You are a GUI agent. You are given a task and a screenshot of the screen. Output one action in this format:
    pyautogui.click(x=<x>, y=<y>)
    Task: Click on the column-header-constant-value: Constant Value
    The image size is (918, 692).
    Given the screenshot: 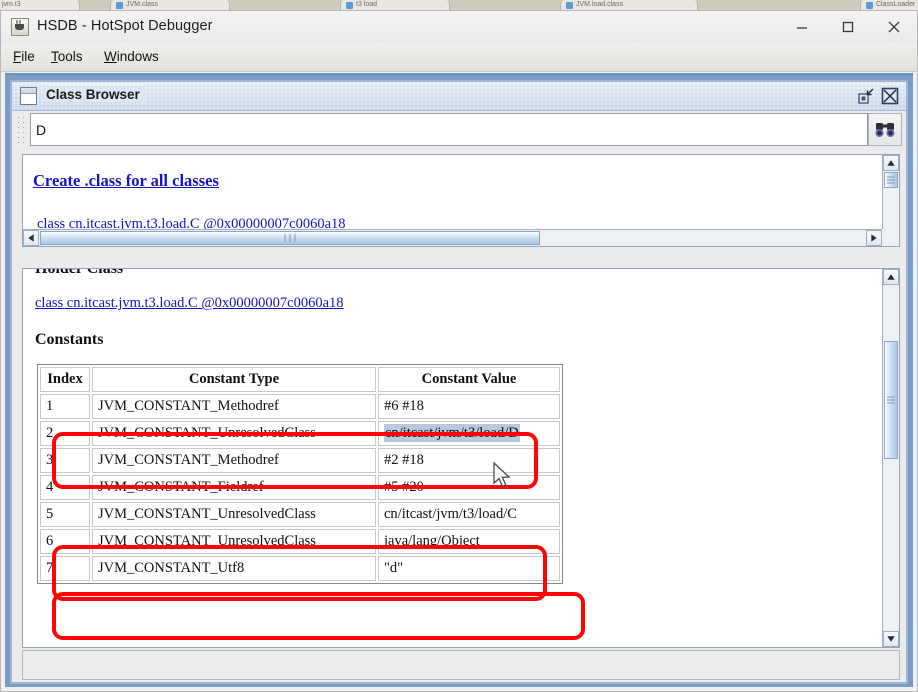 What is the action you would take?
    pyautogui.click(x=469, y=379)
    